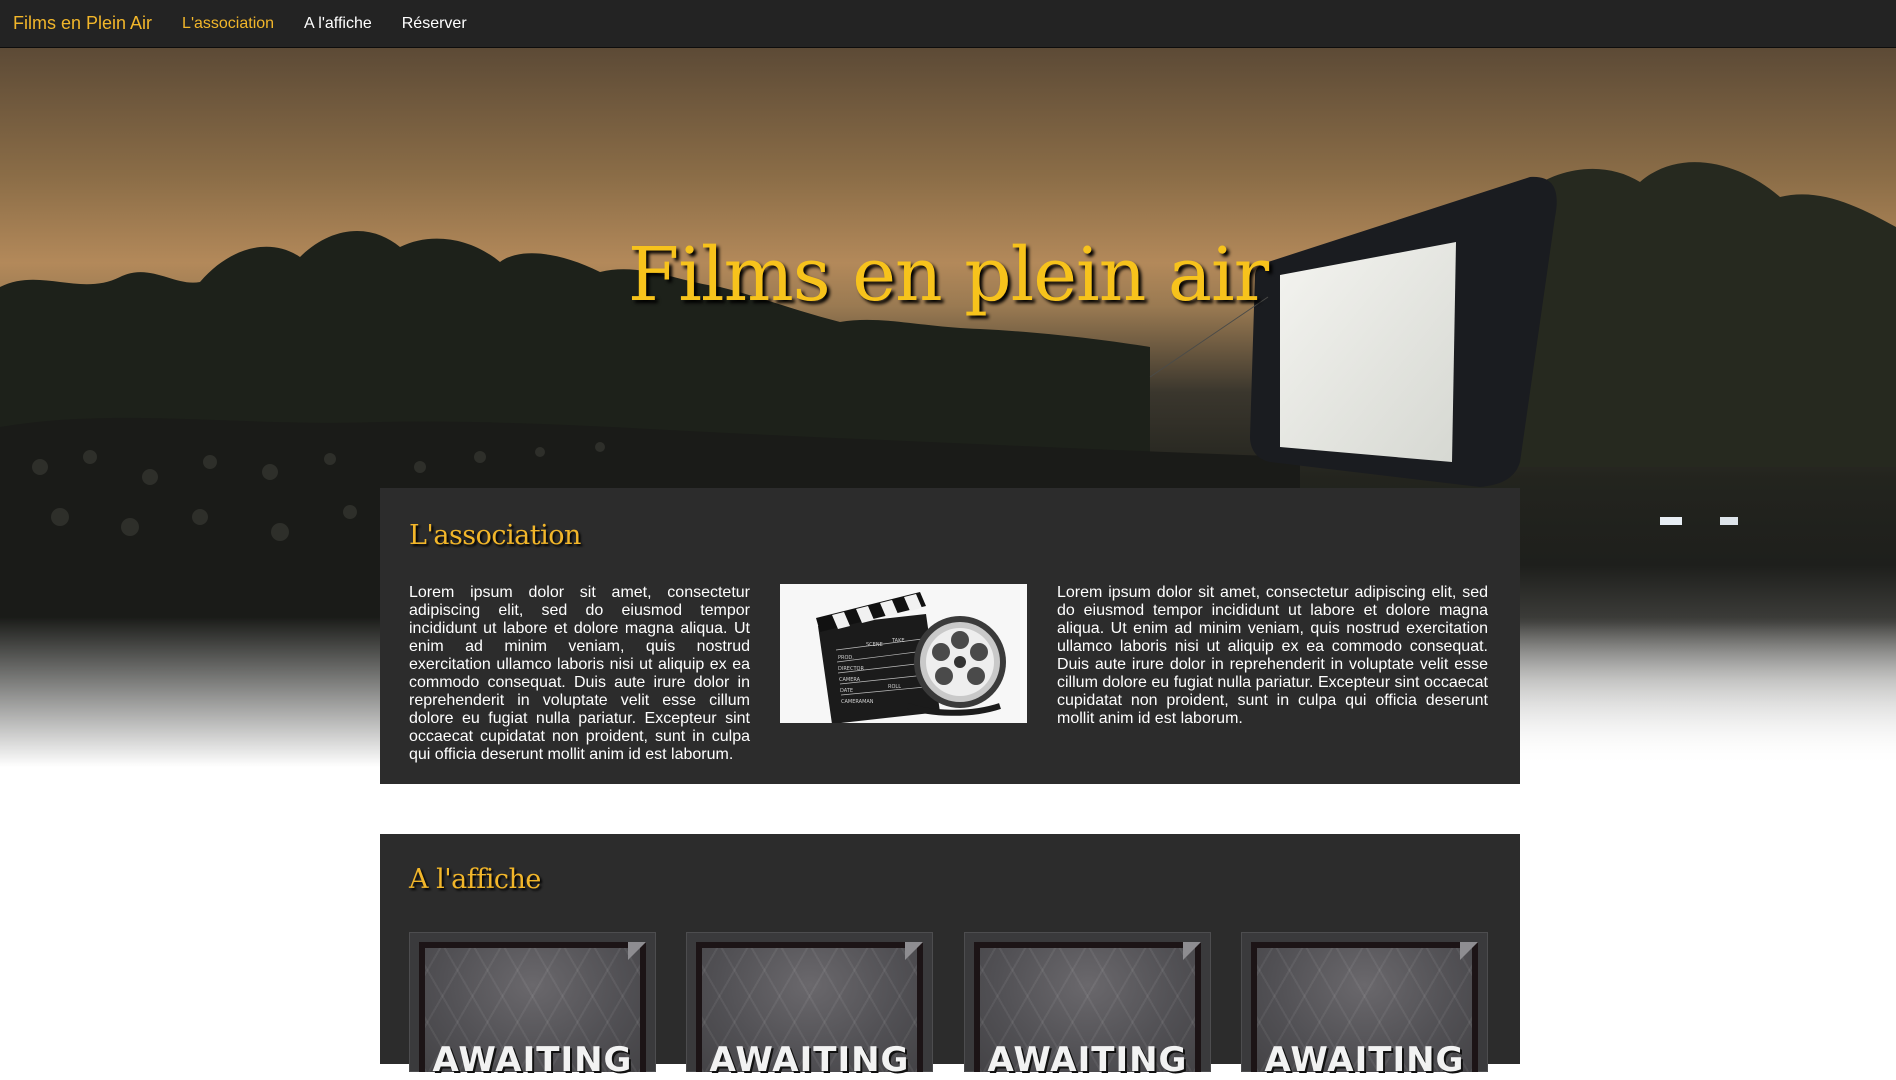 The width and height of the screenshot is (1896, 1080). I want to click on clapper-label: DIRECTOR, so click(851, 669).